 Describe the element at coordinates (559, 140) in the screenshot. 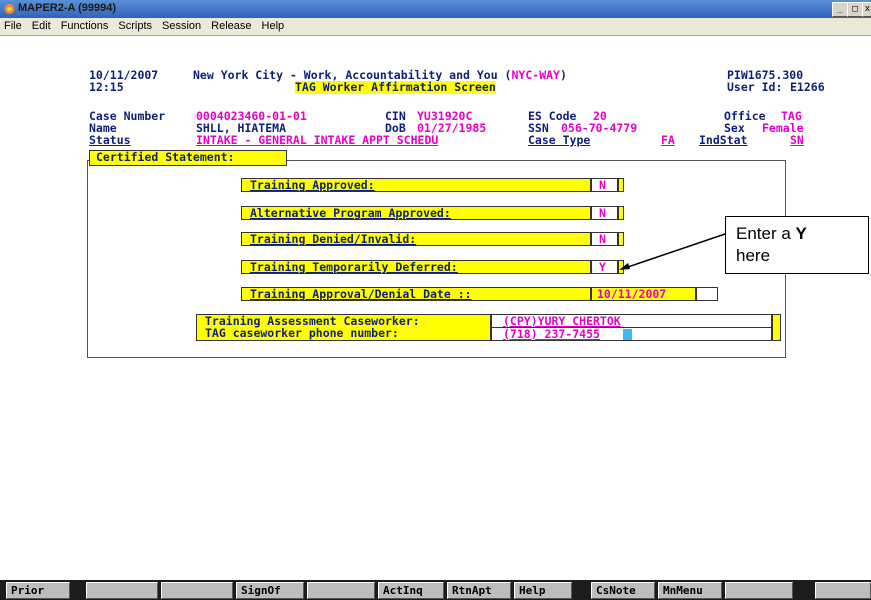

I see `case-type-label: Case Type` at that location.